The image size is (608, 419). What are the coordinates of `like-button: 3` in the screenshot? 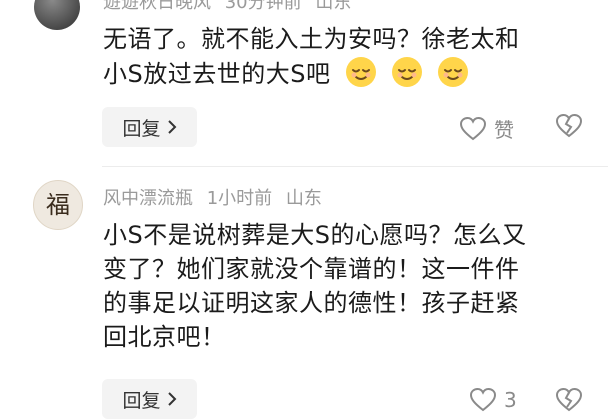 It's located at (493, 400).